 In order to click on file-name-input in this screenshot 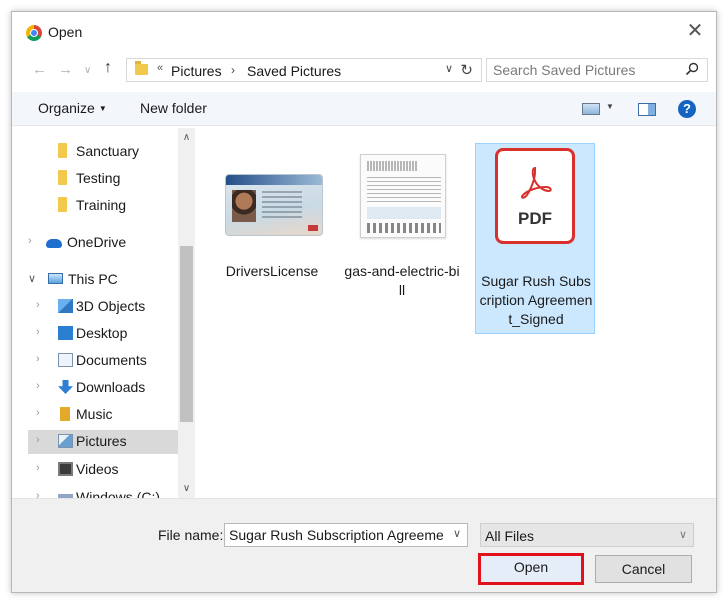, I will do `click(336, 535)`.